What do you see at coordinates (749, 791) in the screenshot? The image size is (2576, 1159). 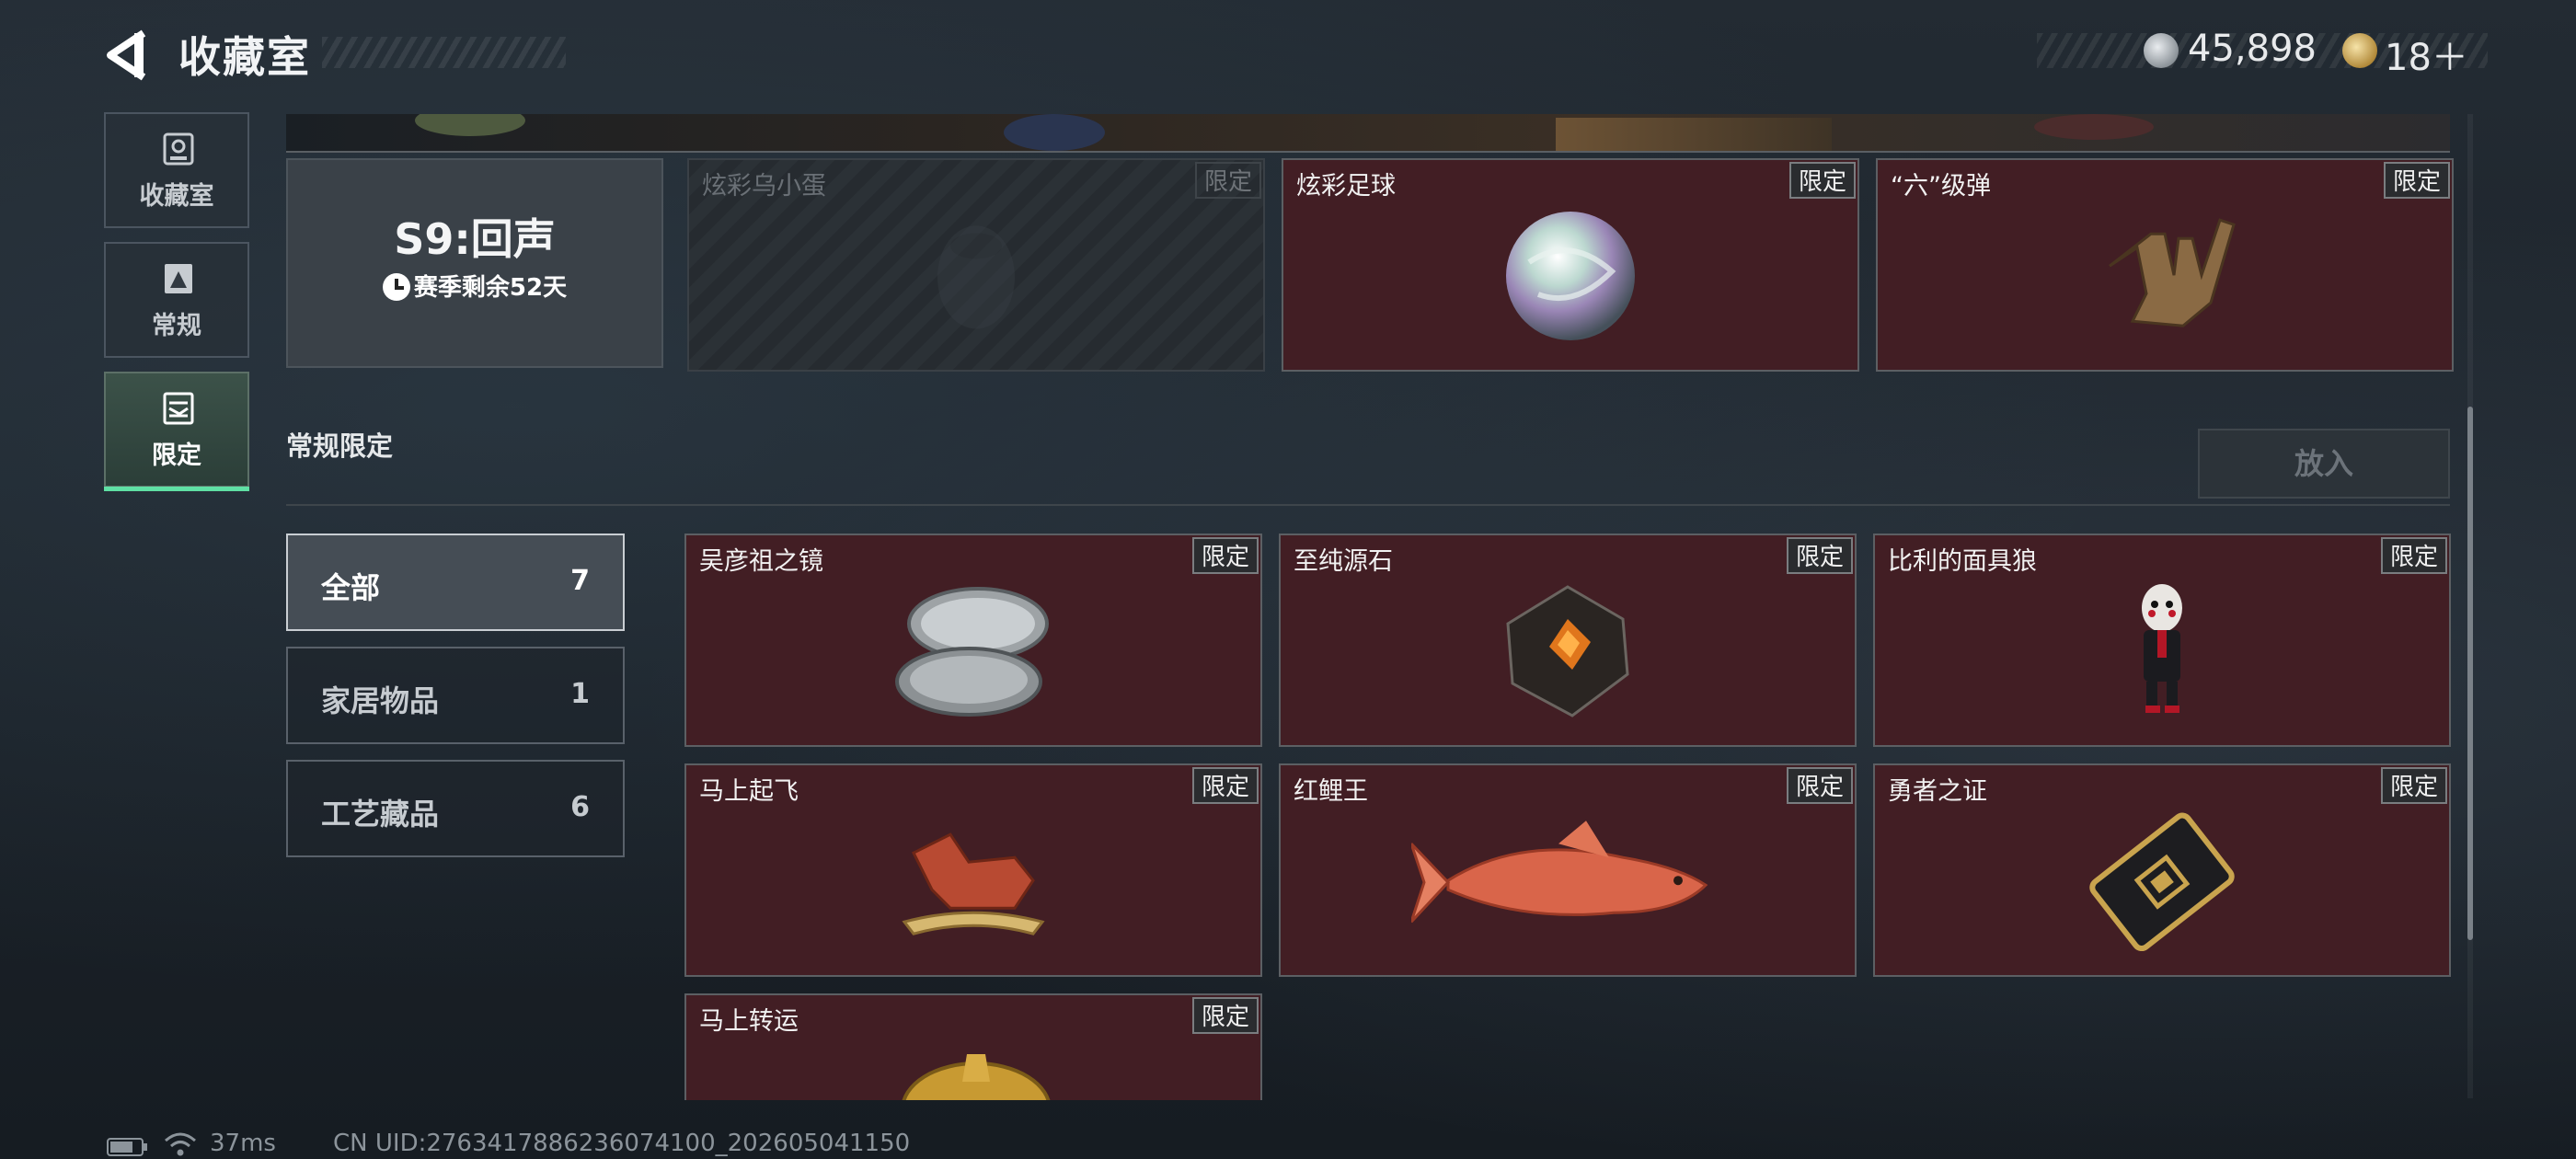 I see `card-name: 马上起飞` at bounding box center [749, 791].